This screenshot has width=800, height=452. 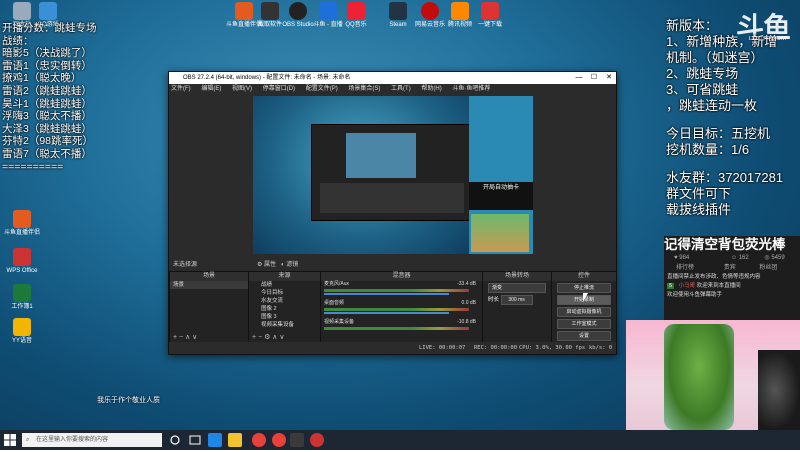 I want to click on desktop-icon-qqmusic: QQ音乐, so click(x=356, y=15).